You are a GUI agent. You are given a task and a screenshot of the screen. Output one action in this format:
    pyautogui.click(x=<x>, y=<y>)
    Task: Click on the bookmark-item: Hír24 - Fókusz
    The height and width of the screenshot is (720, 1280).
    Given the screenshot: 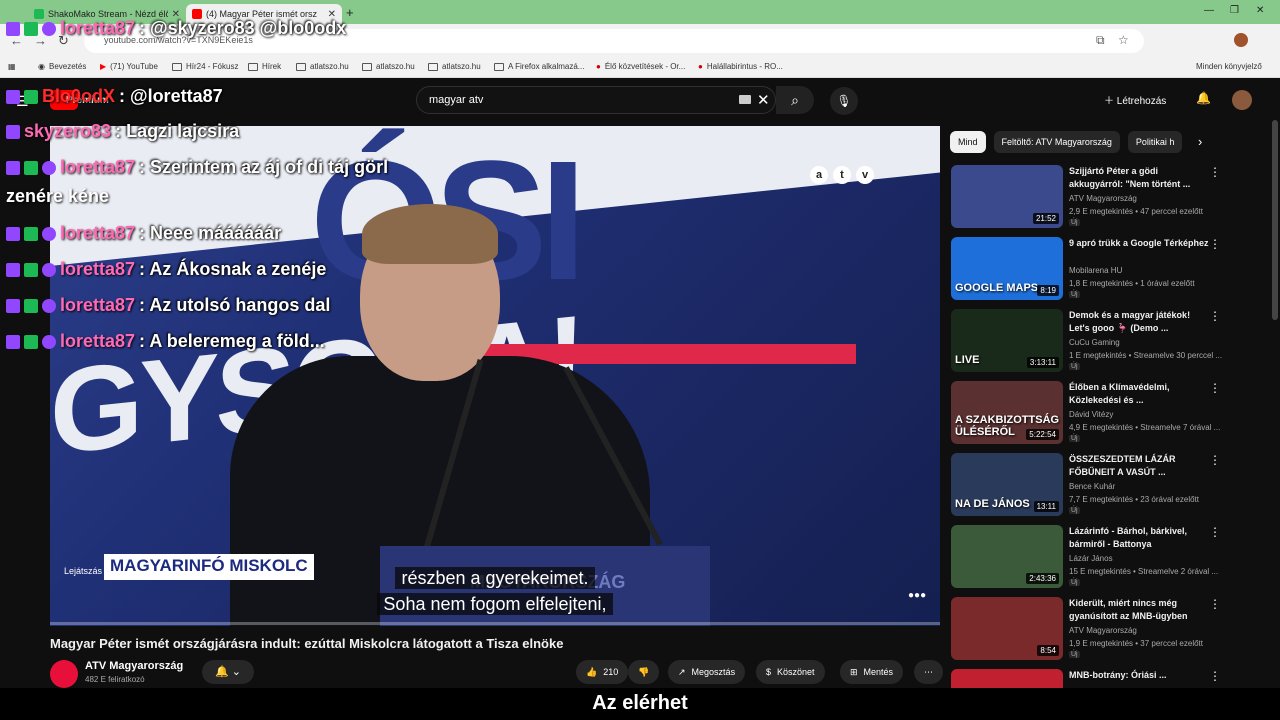 What is the action you would take?
    pyautogui.click(x=205, y=66)
    